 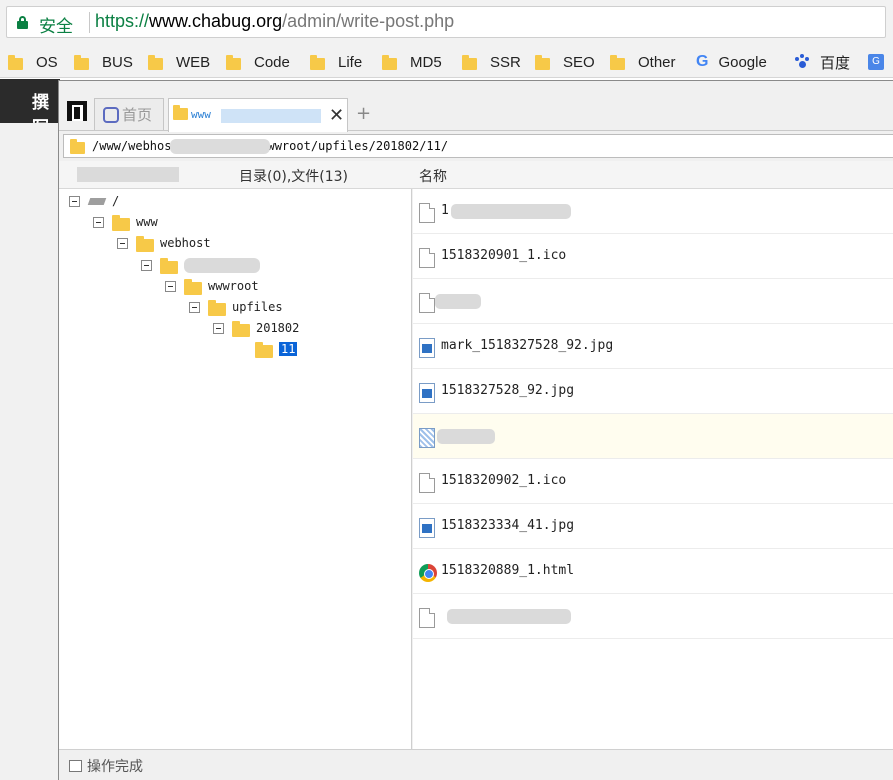 I want to click on home-icon, so click(x=111, y=114).